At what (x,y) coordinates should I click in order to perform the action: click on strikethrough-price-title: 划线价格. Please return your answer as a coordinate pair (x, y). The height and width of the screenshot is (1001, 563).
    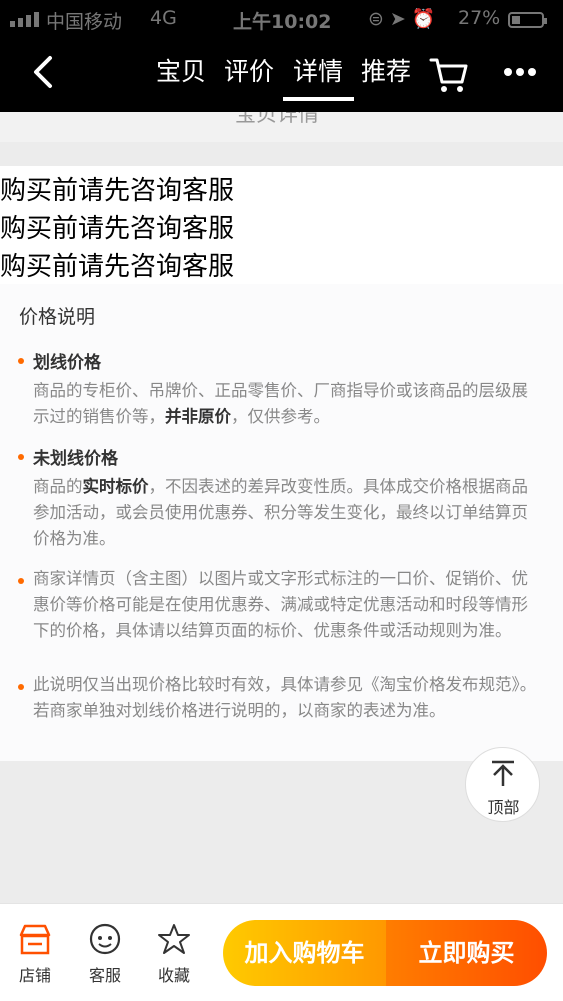
    Looking at the image, I should click on (67, 363).